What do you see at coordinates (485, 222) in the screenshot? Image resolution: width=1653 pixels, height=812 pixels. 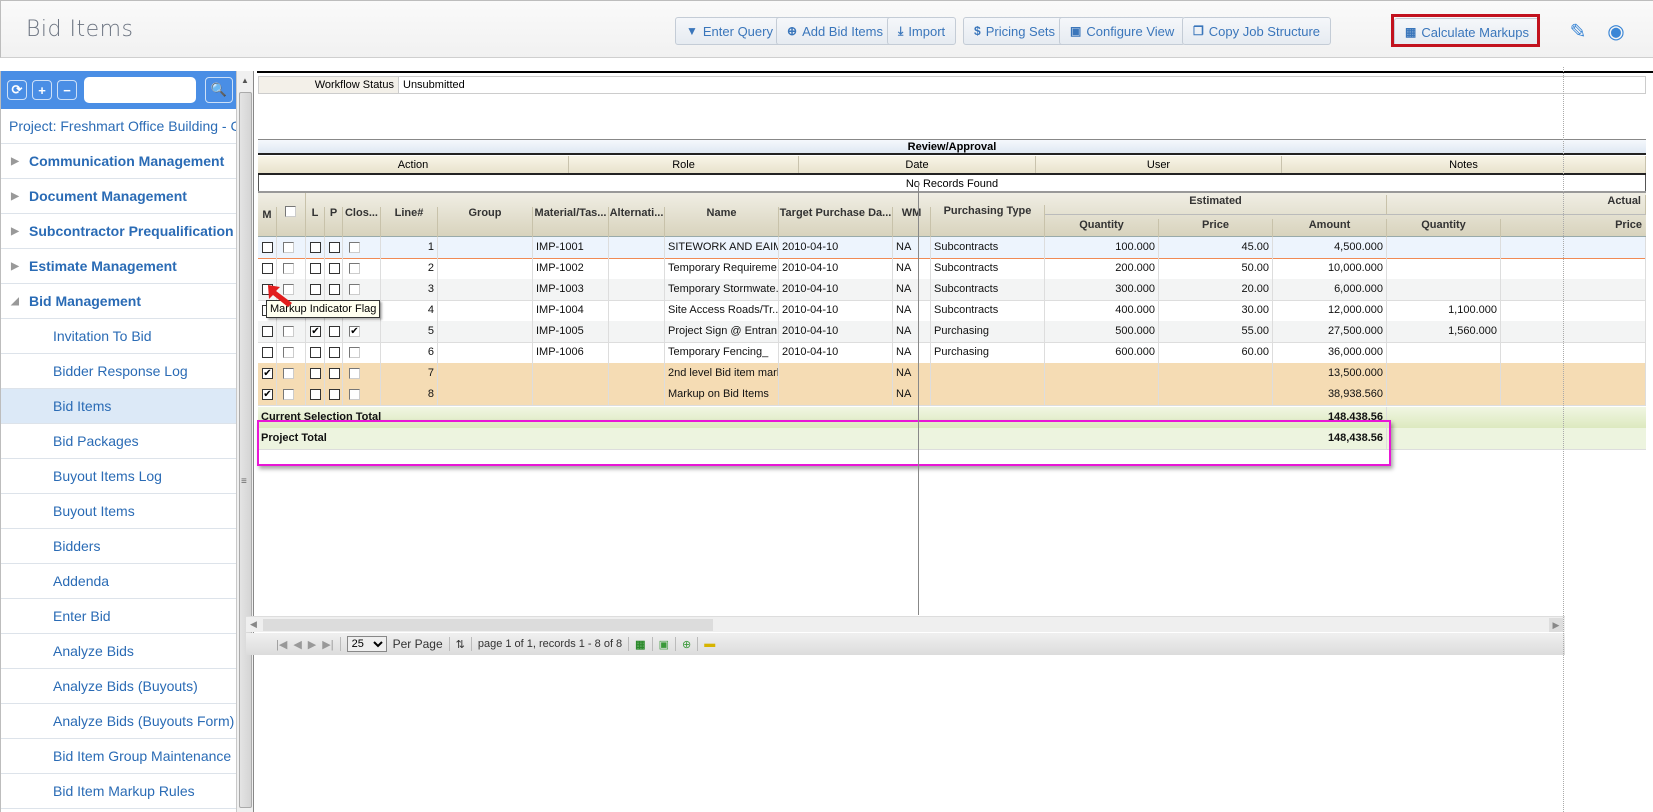 I see `col-group: Group` at bounding box center [485, 222].